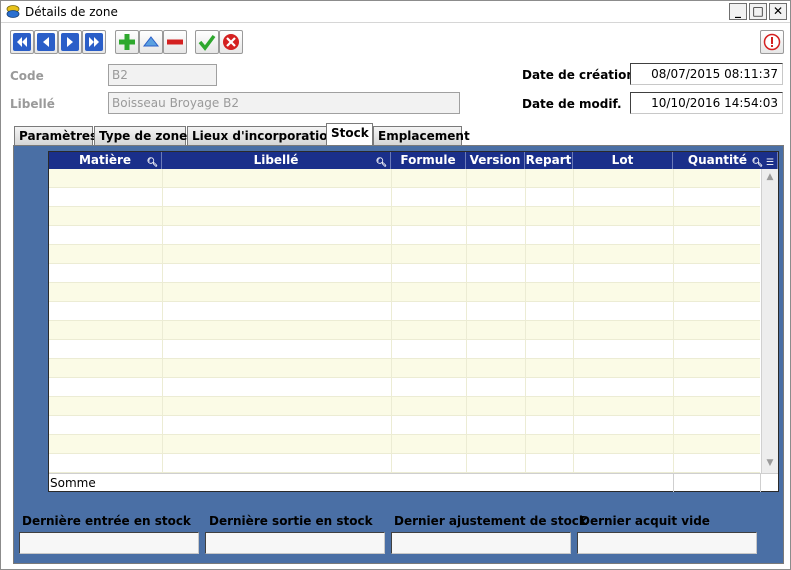  I want to click on last-icon, so click(94, 42).